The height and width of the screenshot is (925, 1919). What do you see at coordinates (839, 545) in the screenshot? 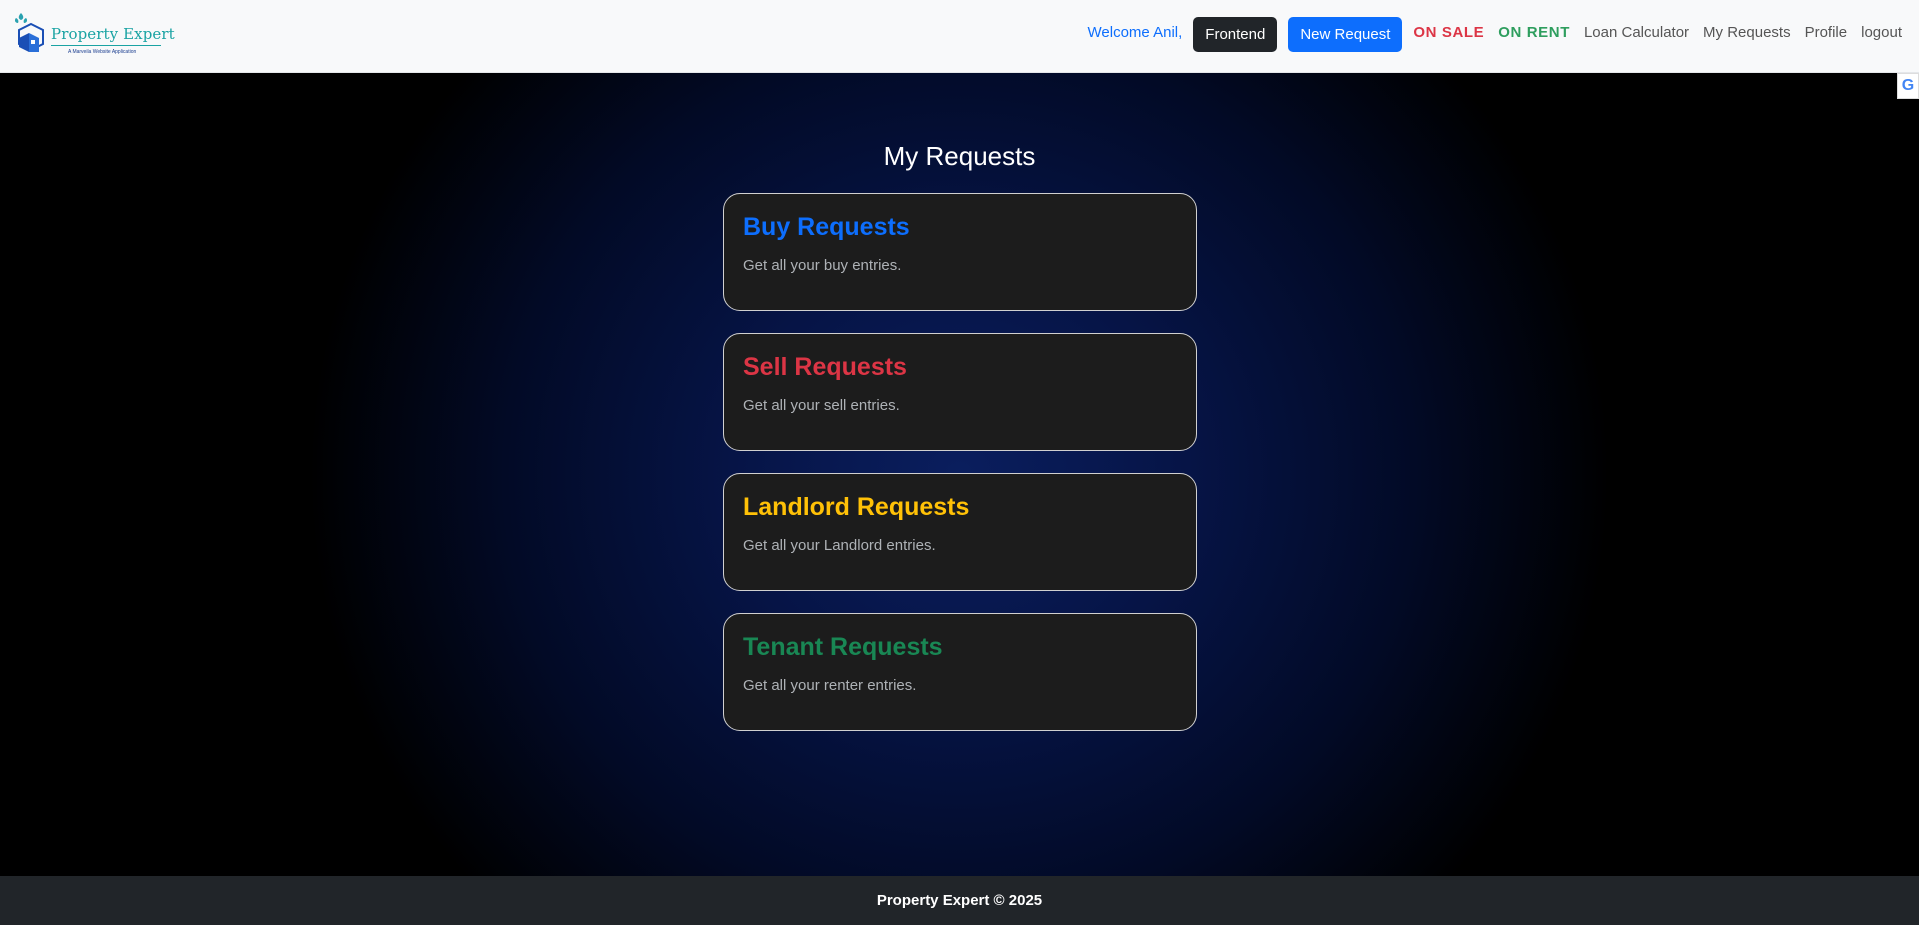
I see `card-description: Get all your Landlord entries.` at bounding box center [839, 545].